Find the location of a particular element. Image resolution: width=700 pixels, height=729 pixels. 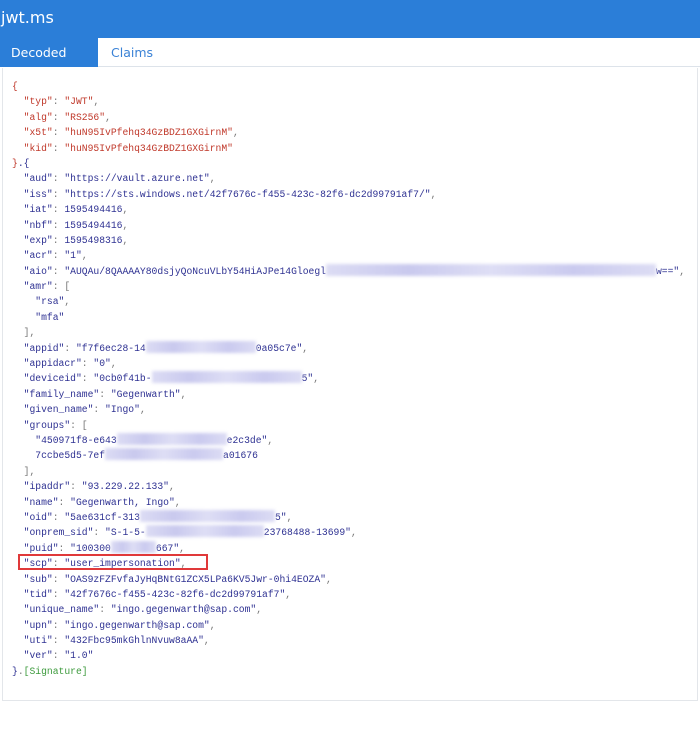

claim-key: "given_name" is located at coordinates (58, 410).